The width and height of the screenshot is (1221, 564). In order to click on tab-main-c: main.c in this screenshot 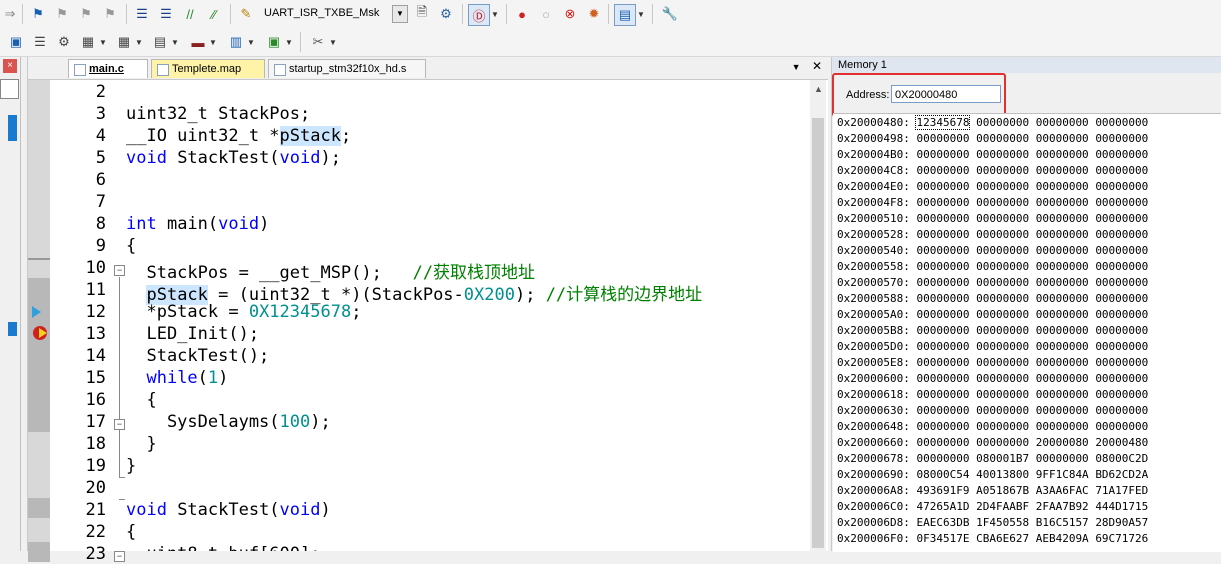, I will do `click(108, 68)`.